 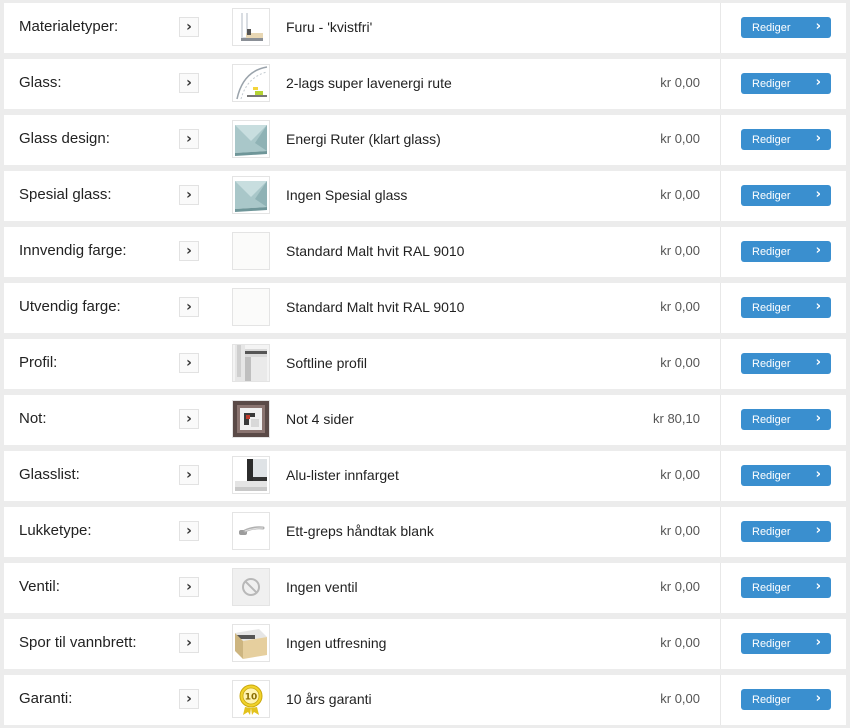 What do you see at coordinates (251, 698) in the screenshot?
I see `warranty-badge-text: 10` at bounding box center [251, 698].